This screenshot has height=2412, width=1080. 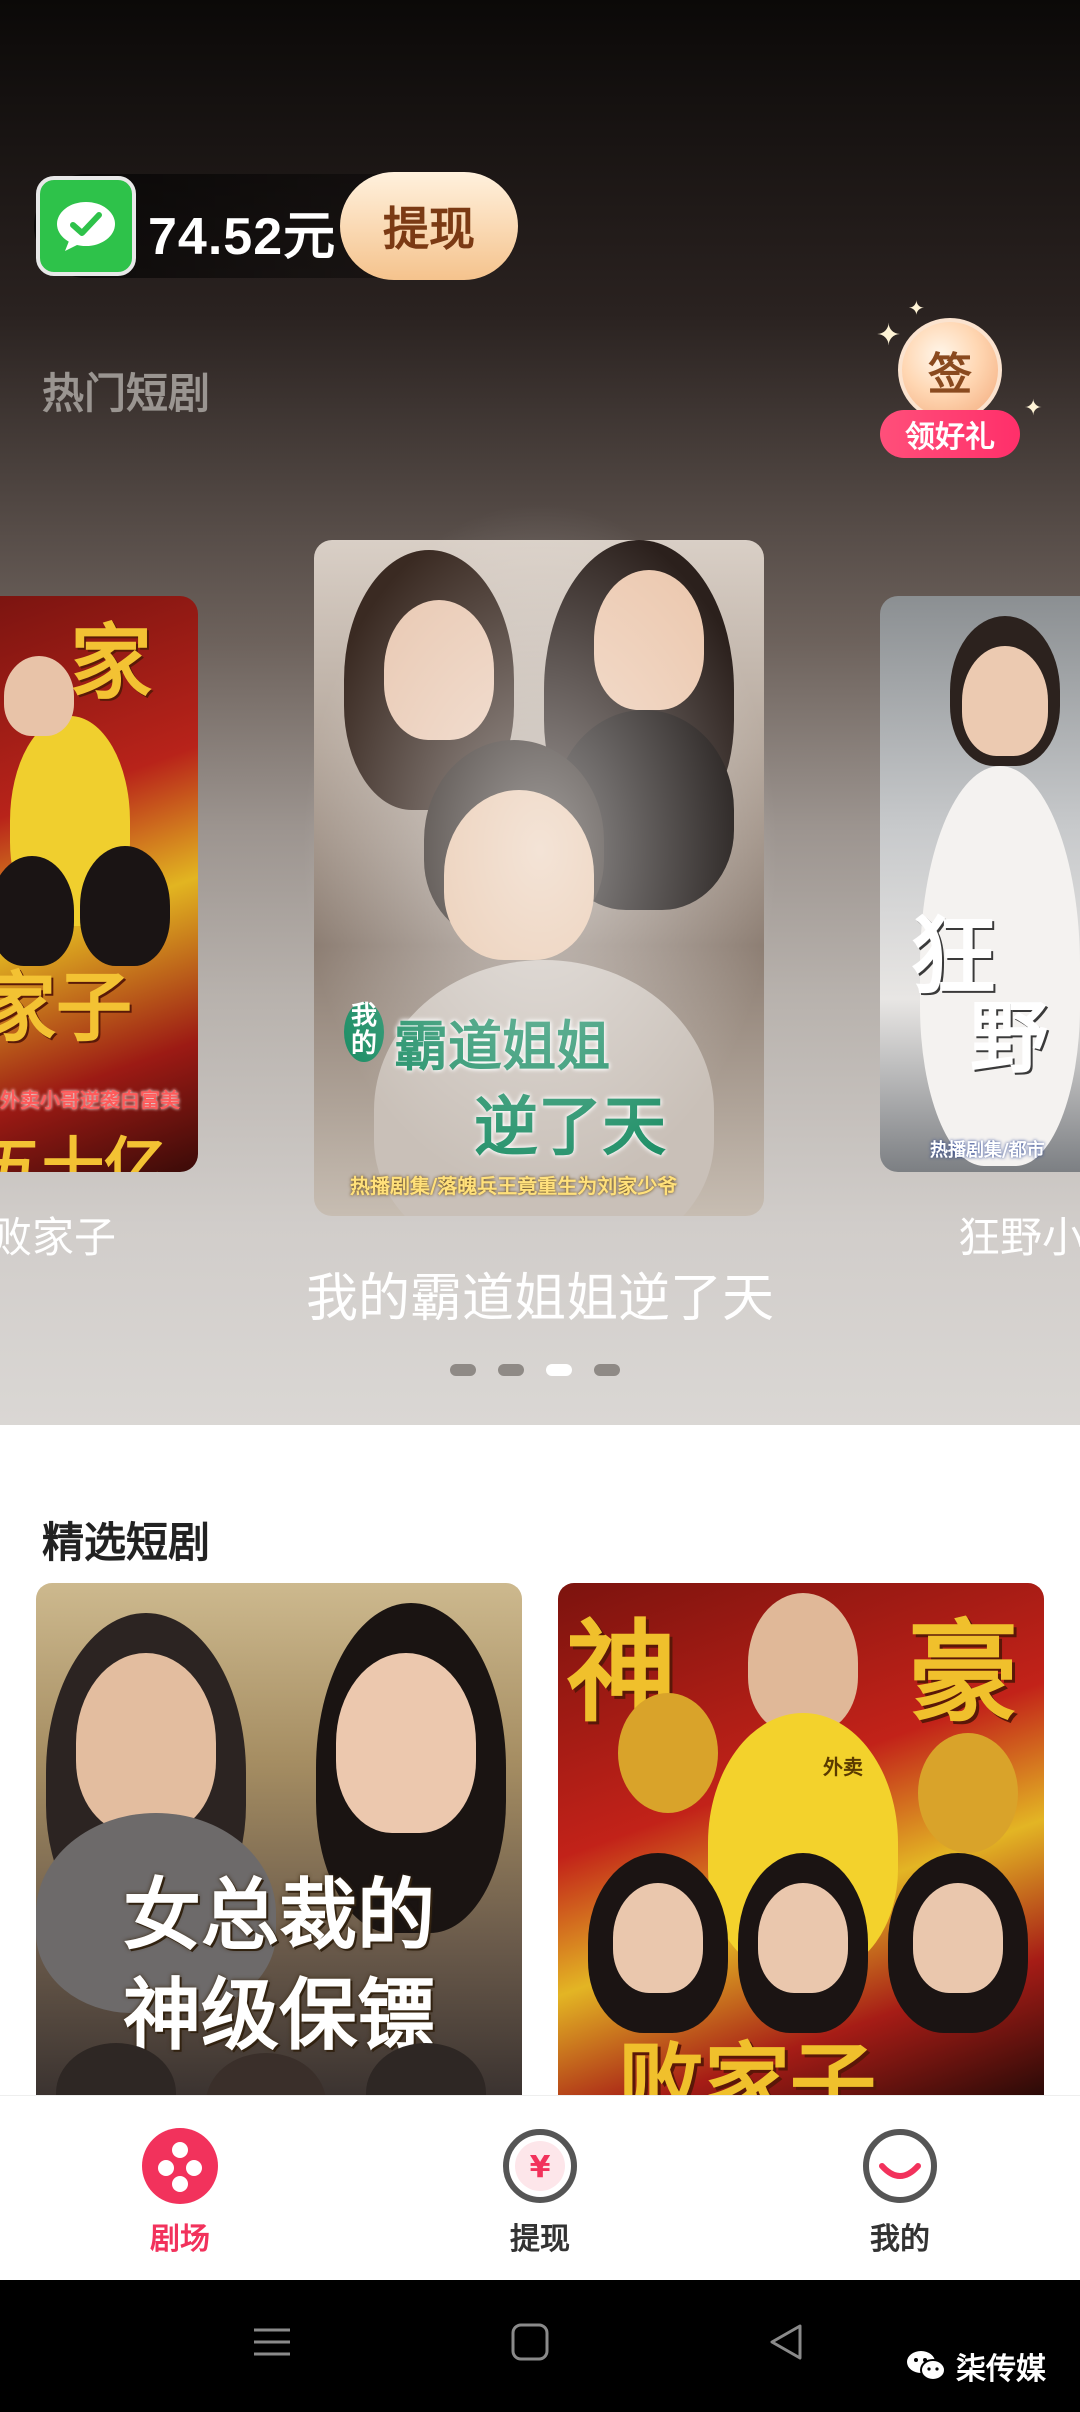 I want to click on nav-label-theater: 剧场, so click(x=180, y=2239).